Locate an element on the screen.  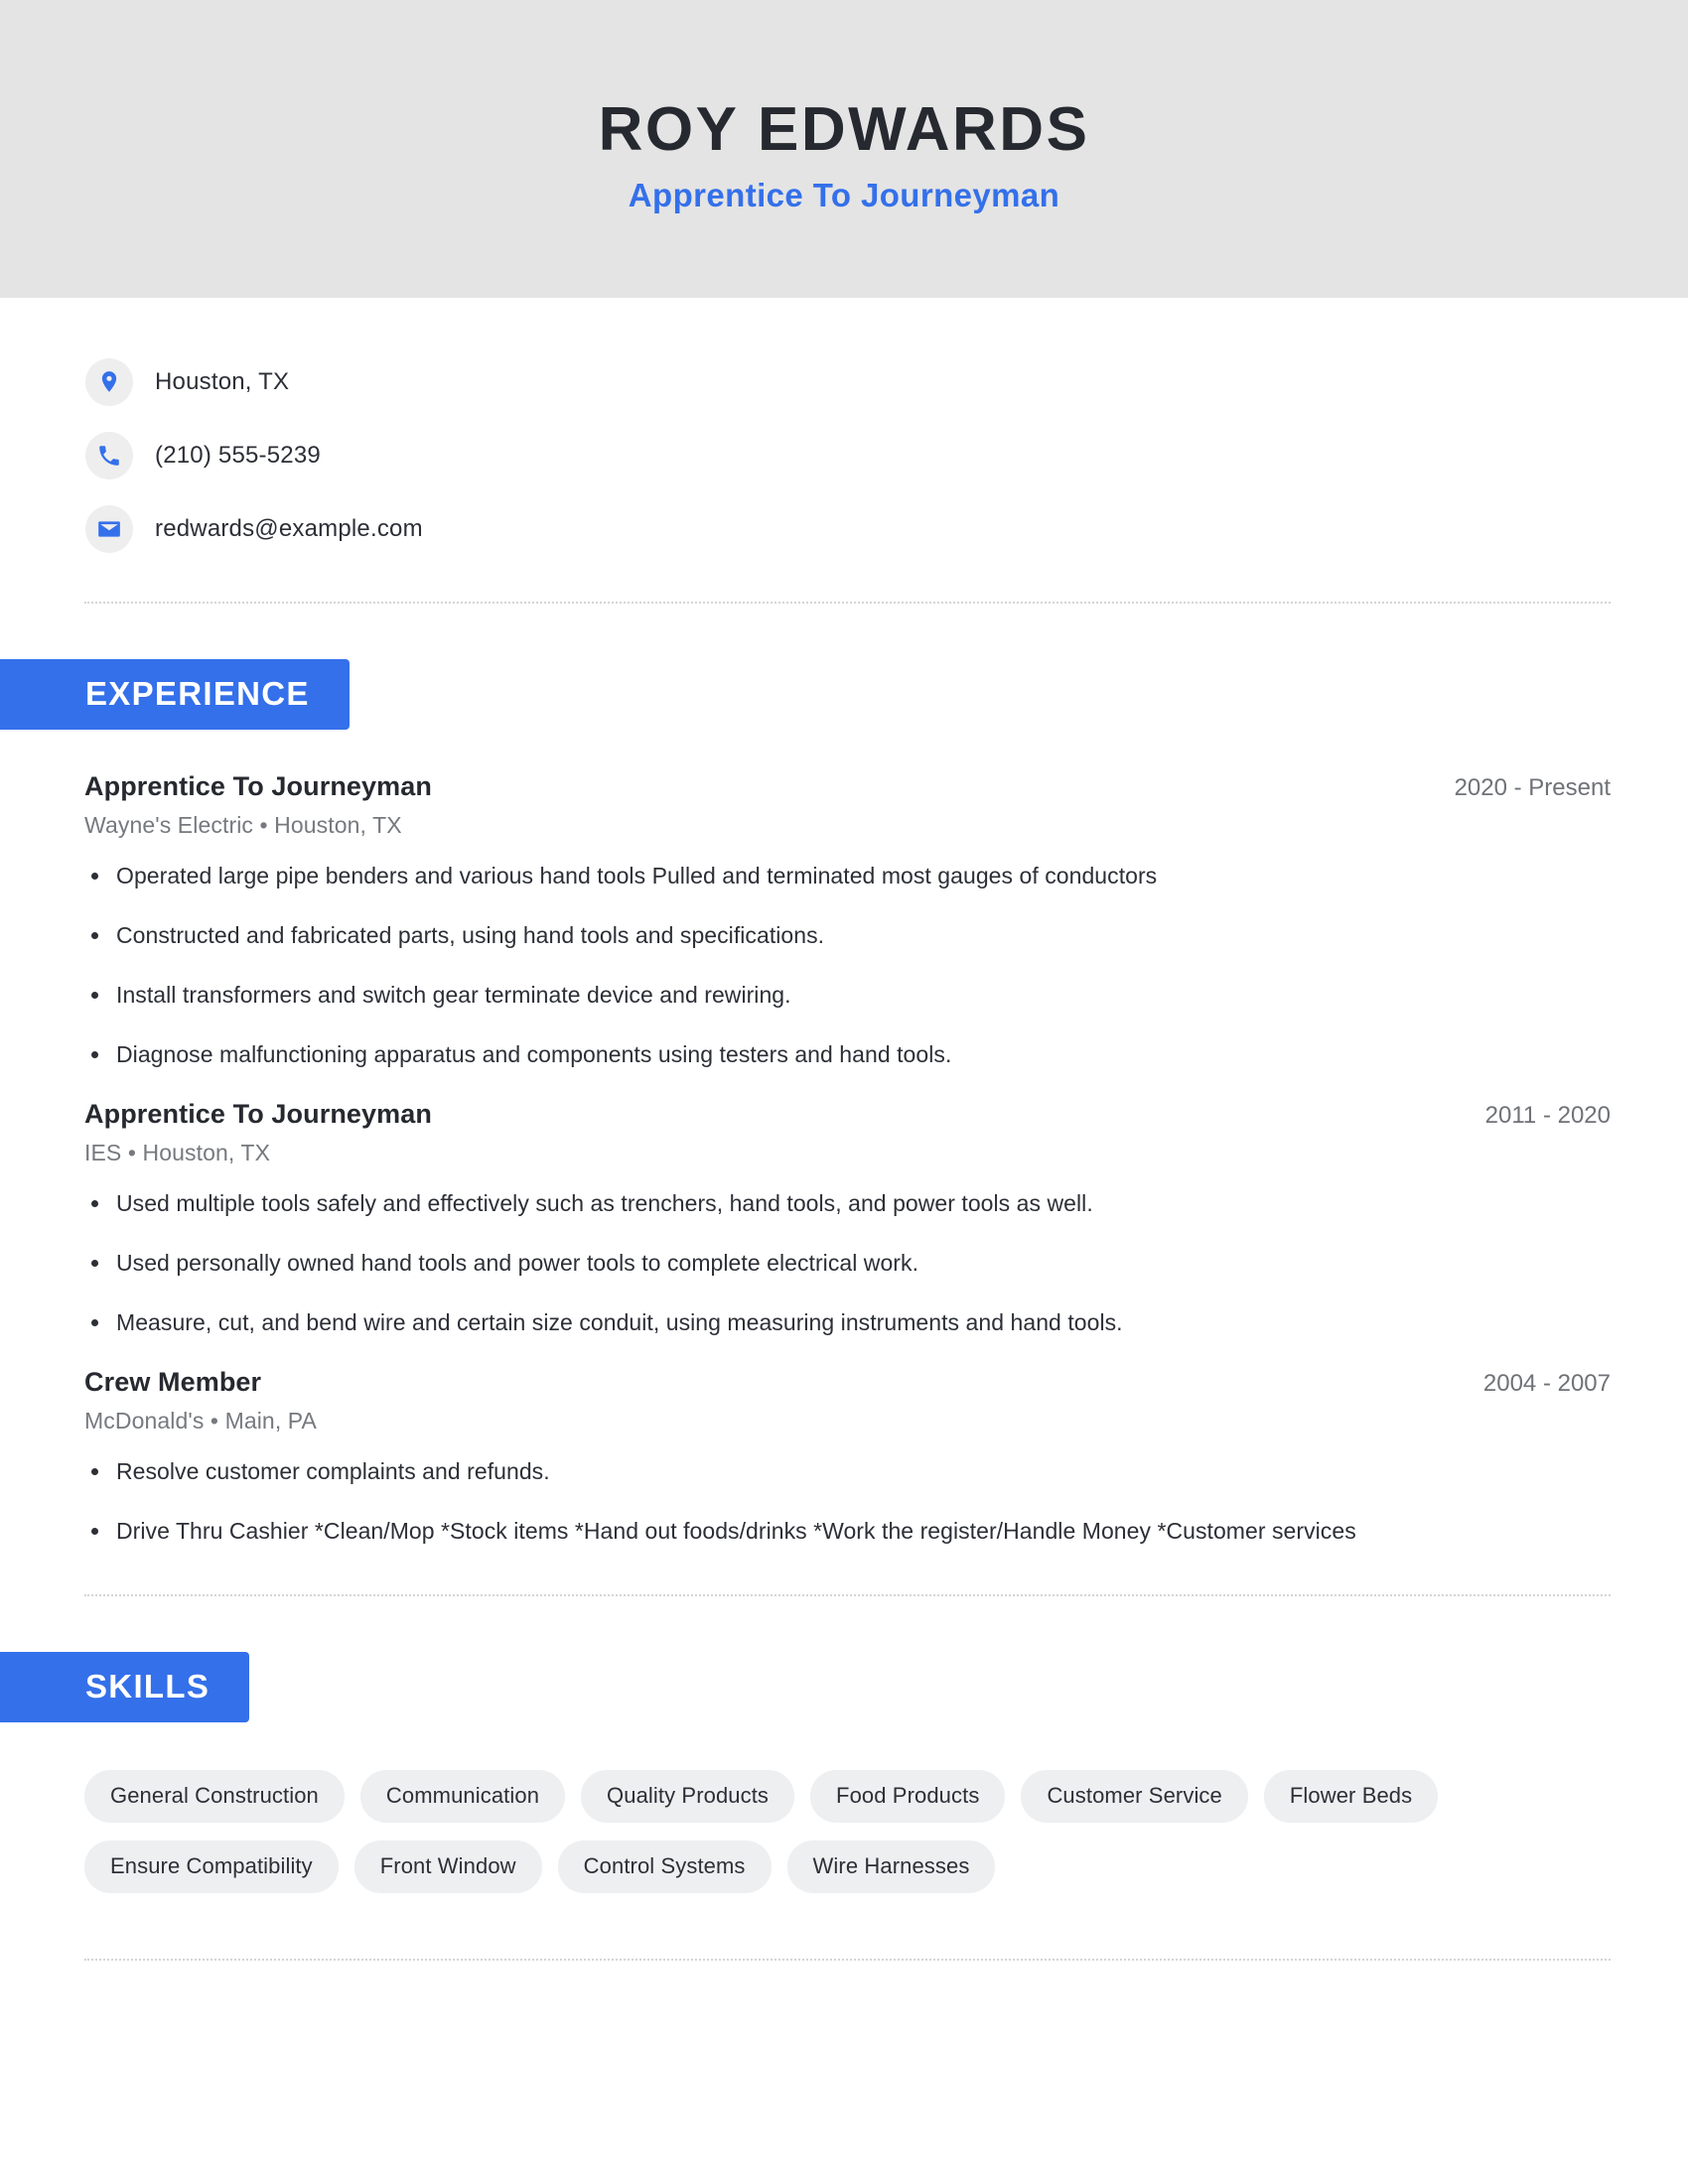
skill-chip: Control Systems is located at coordinates (664, 1867).